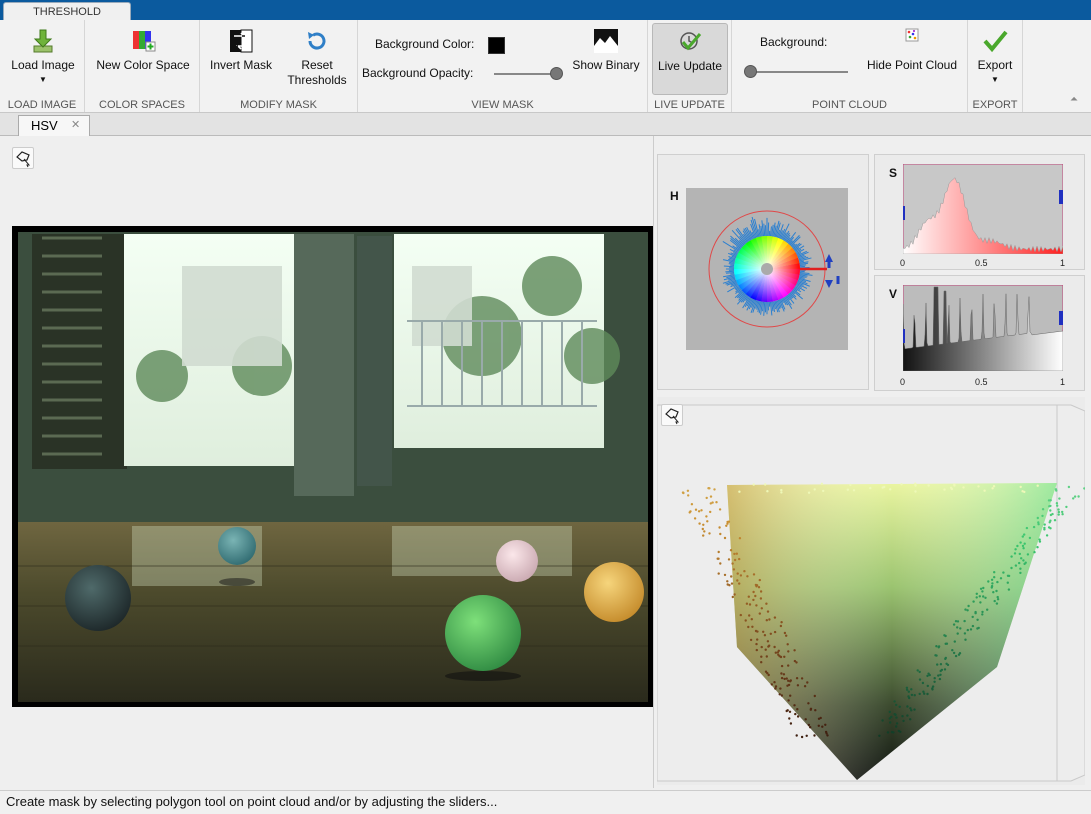 The height and width of the screenshot is (814, 1091). What do you see at coordinates (317, 41) in the screenshot?
I see `reset-icon` at bounding box center [317, 41].